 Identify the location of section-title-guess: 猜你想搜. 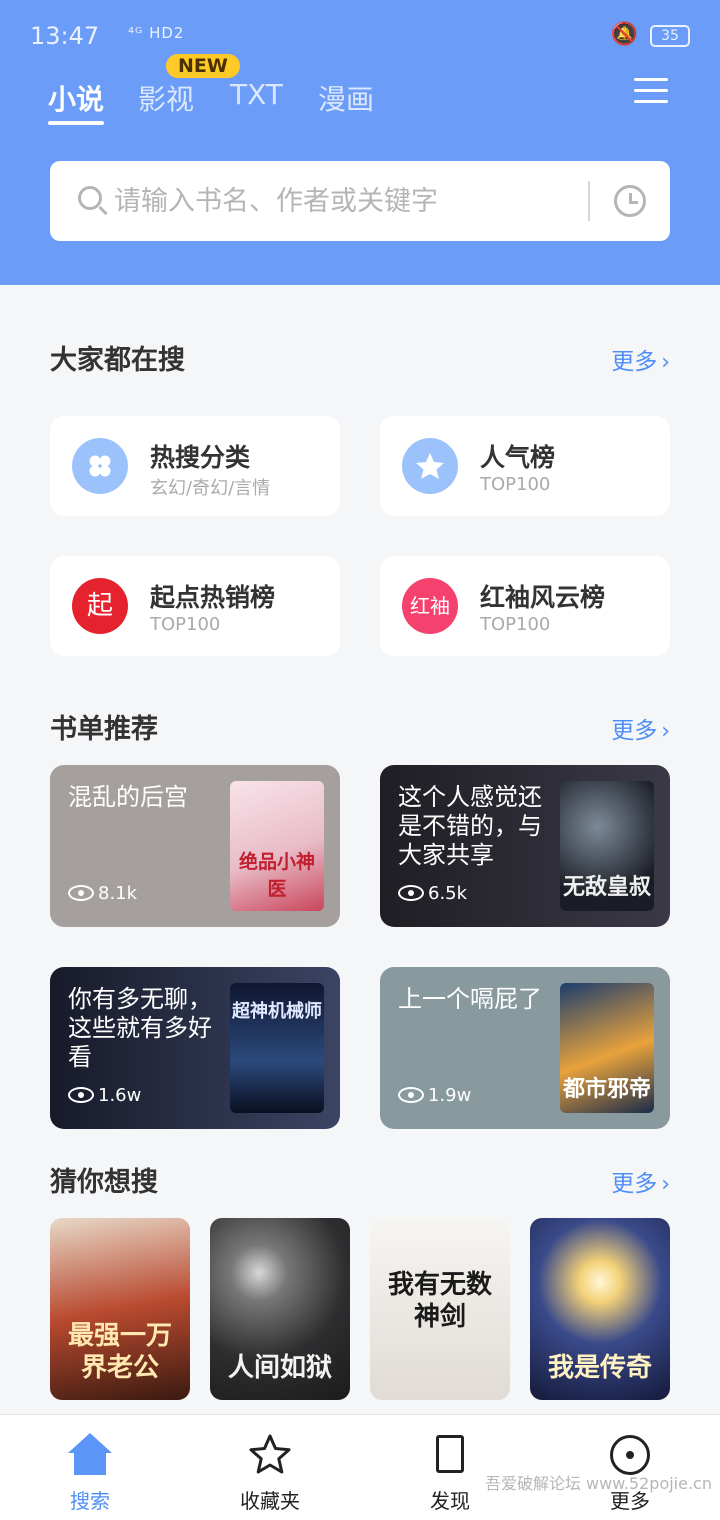
(104, 1182).